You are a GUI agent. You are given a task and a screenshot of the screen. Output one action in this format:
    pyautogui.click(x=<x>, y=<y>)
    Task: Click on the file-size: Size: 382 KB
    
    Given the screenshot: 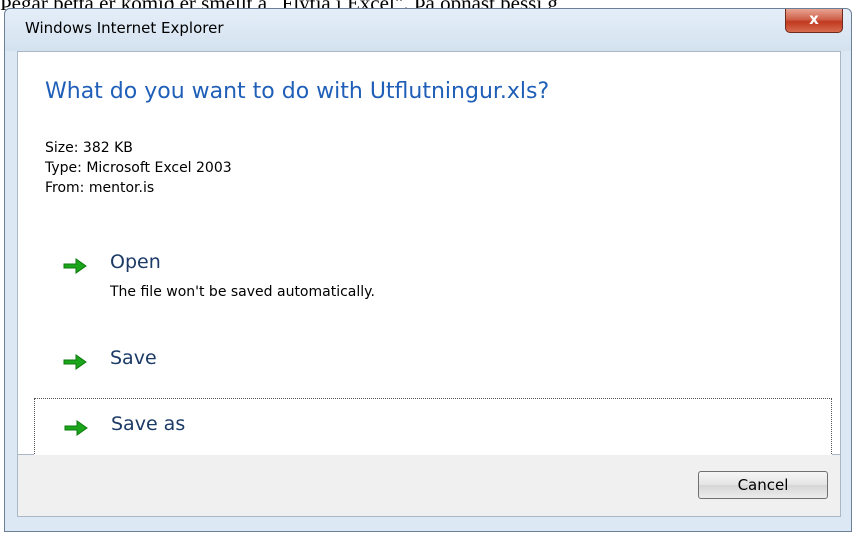 What is the action you would take?
    pyautogui.click(x=89, y=148)
    